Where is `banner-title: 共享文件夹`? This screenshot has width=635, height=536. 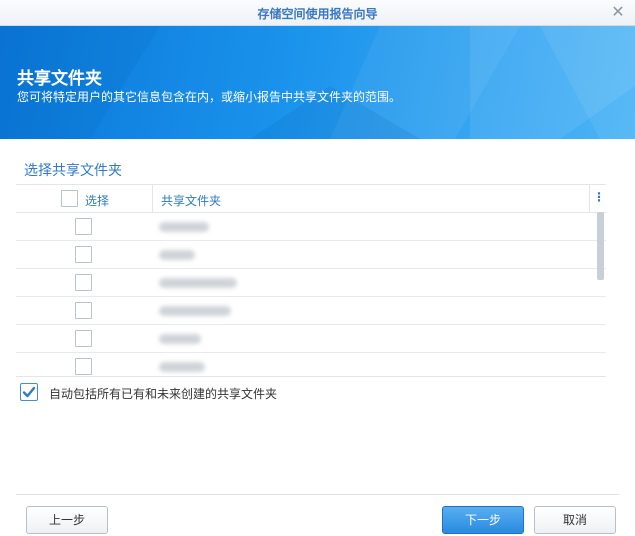 banner-title: 共享文件夹 is located at coordinates (59, 79).